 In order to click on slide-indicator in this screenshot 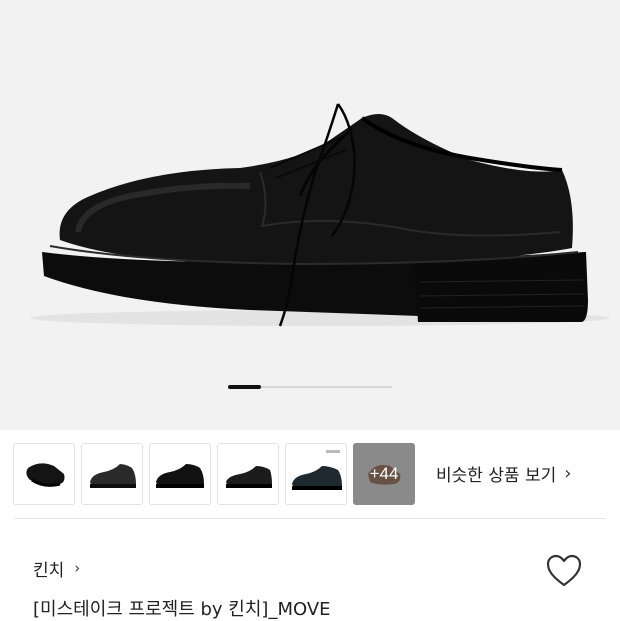, I will do `click(310, 387)`.